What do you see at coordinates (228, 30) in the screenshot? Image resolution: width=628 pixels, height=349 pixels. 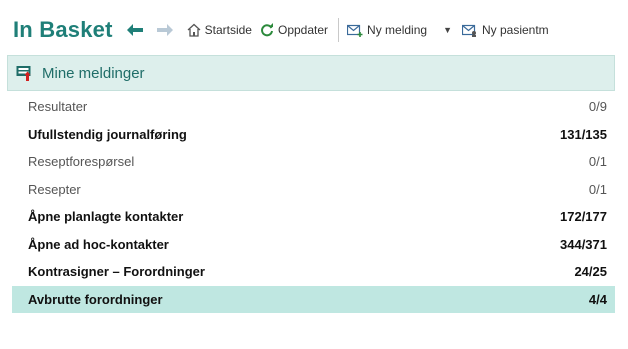 I see `startside-label: Startside` at bounding box center [228, 30].